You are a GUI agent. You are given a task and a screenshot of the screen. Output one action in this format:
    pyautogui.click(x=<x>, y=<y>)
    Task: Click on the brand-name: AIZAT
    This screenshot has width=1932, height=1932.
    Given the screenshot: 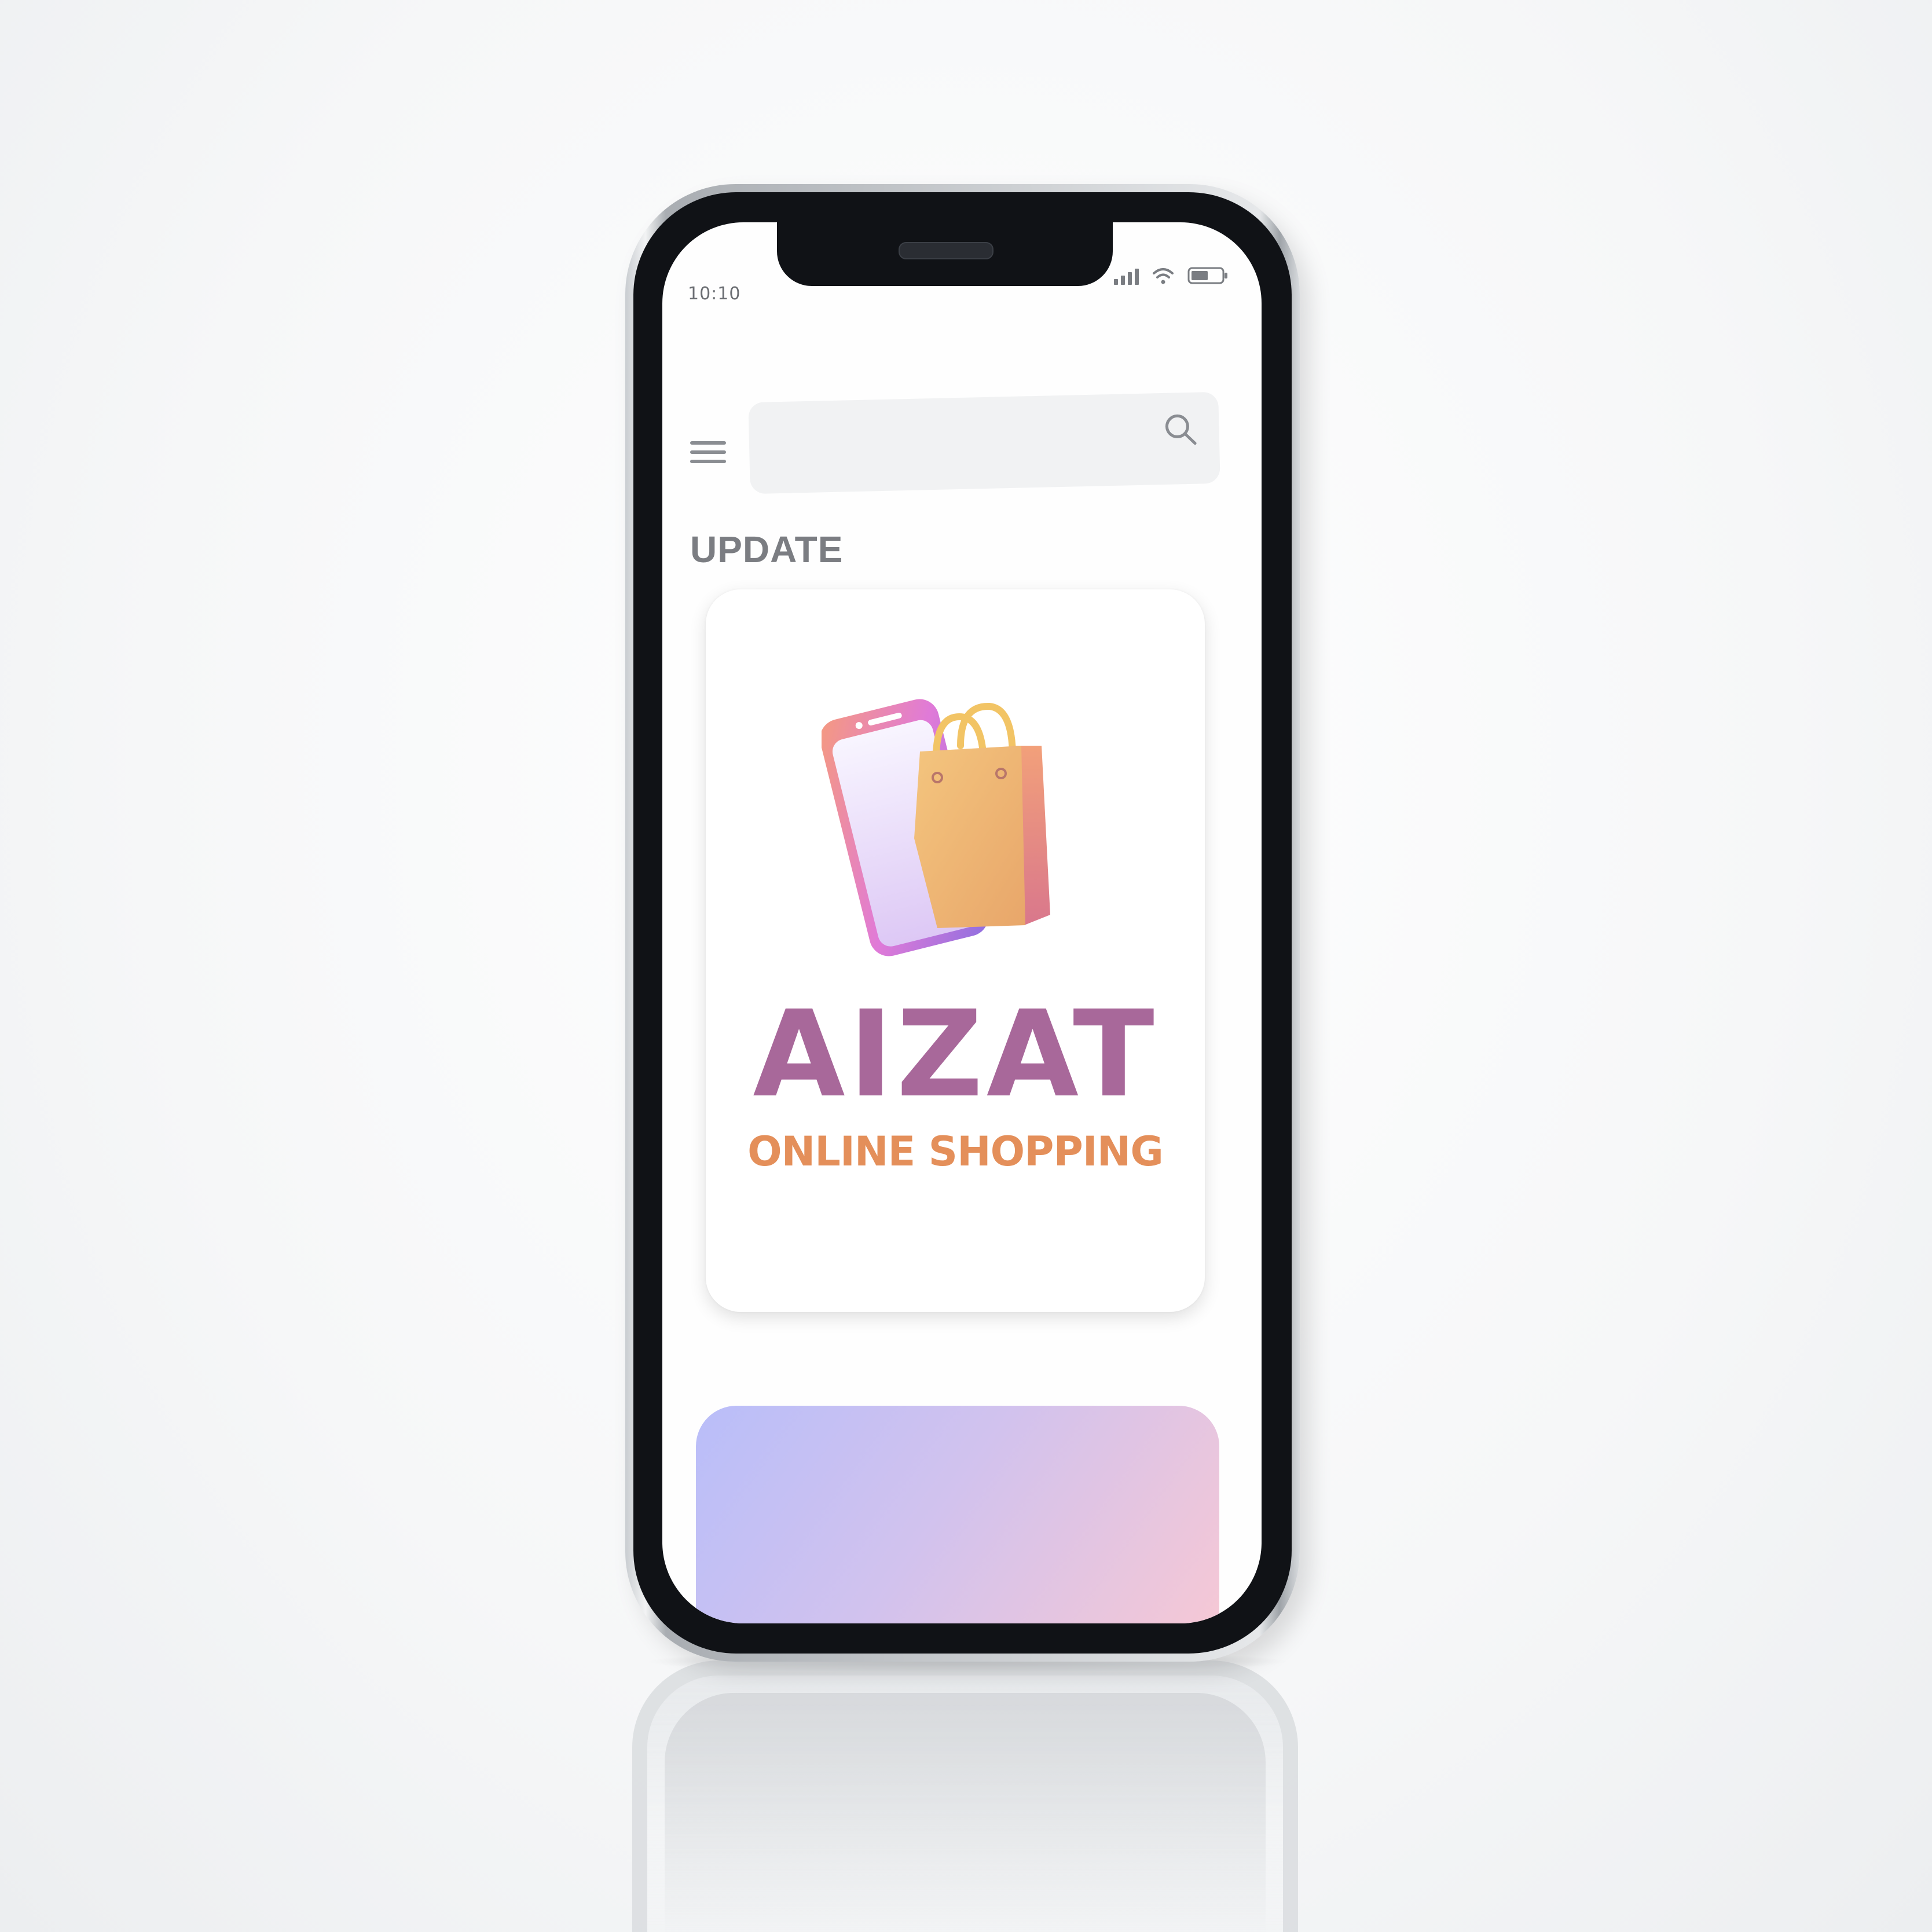 What is the action you would take?
    pyautogui.click(x=955, y=1054)
    